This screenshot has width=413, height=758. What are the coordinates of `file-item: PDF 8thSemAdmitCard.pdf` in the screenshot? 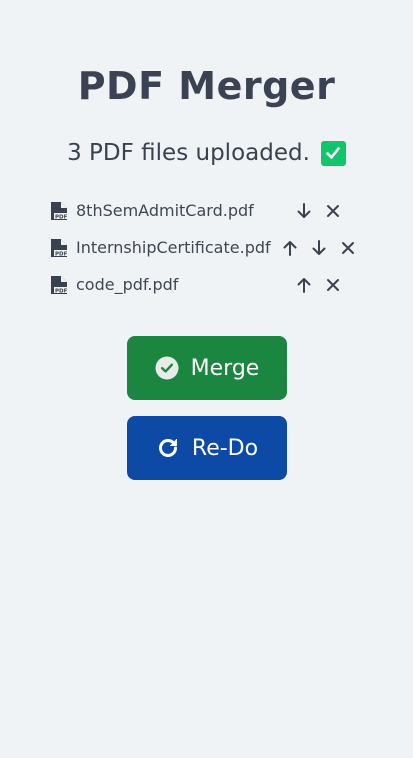 It's located at (152, 211).